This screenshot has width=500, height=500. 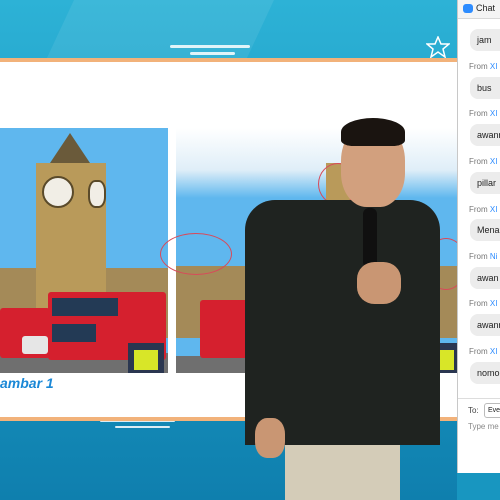 What do you see at coordinates (224, 329) in the screenshot?
I see `bus` at bounding box center [224, 329].